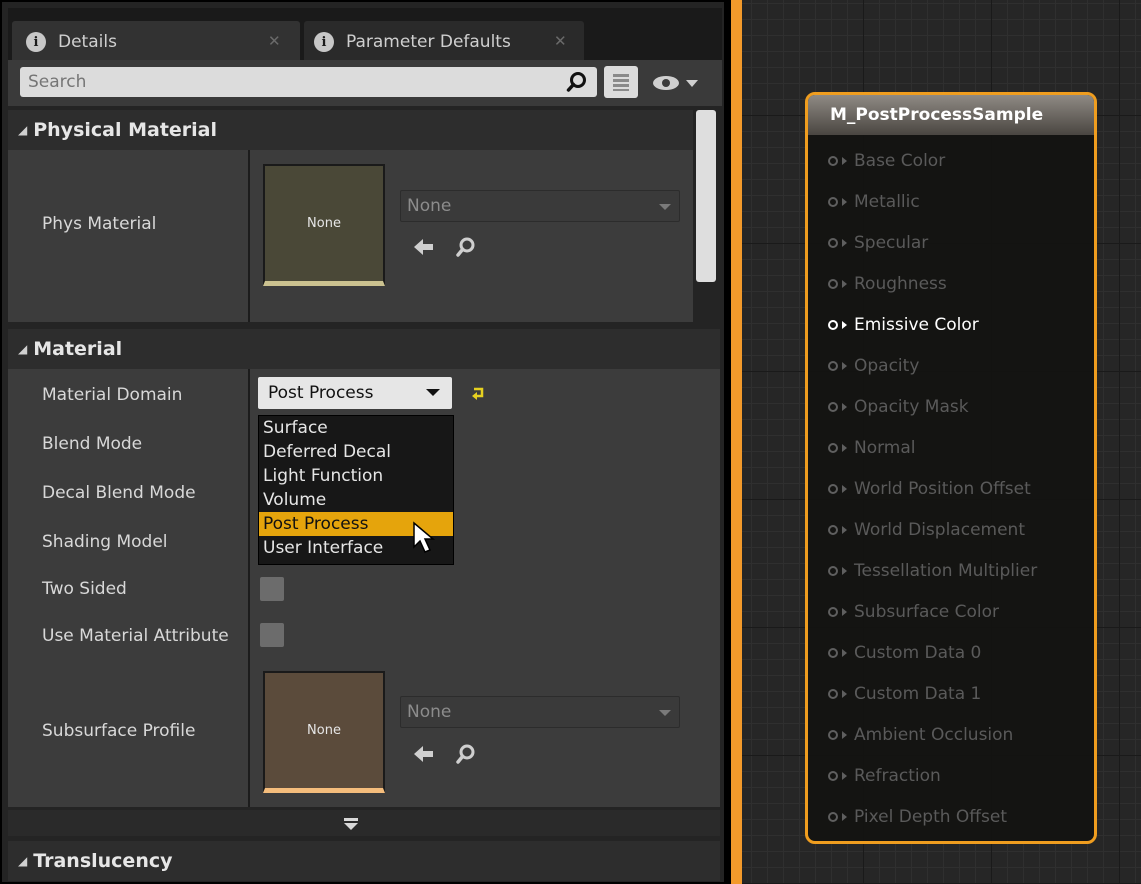 The height and width of the screenshot is (884, 1141). I want to click on node-pin: Refraction, so click(951, 775).